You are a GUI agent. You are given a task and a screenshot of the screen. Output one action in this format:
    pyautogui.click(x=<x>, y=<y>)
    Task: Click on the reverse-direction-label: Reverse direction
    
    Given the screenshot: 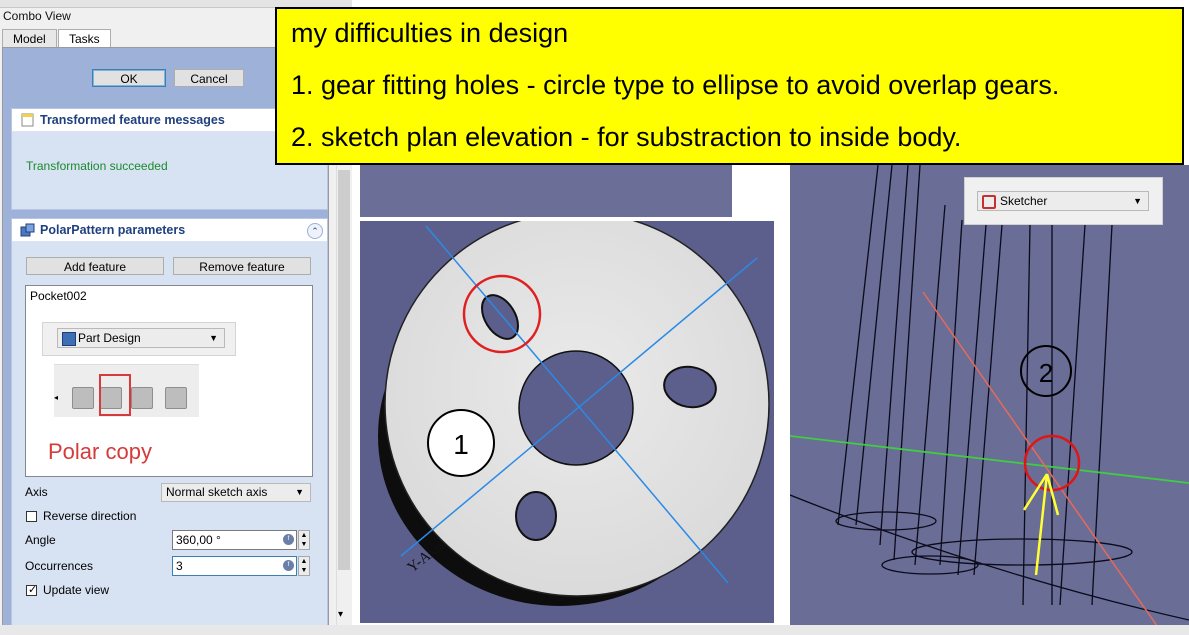 What is the action you would take?
    pyautogui.click(x=90, y=516)
    